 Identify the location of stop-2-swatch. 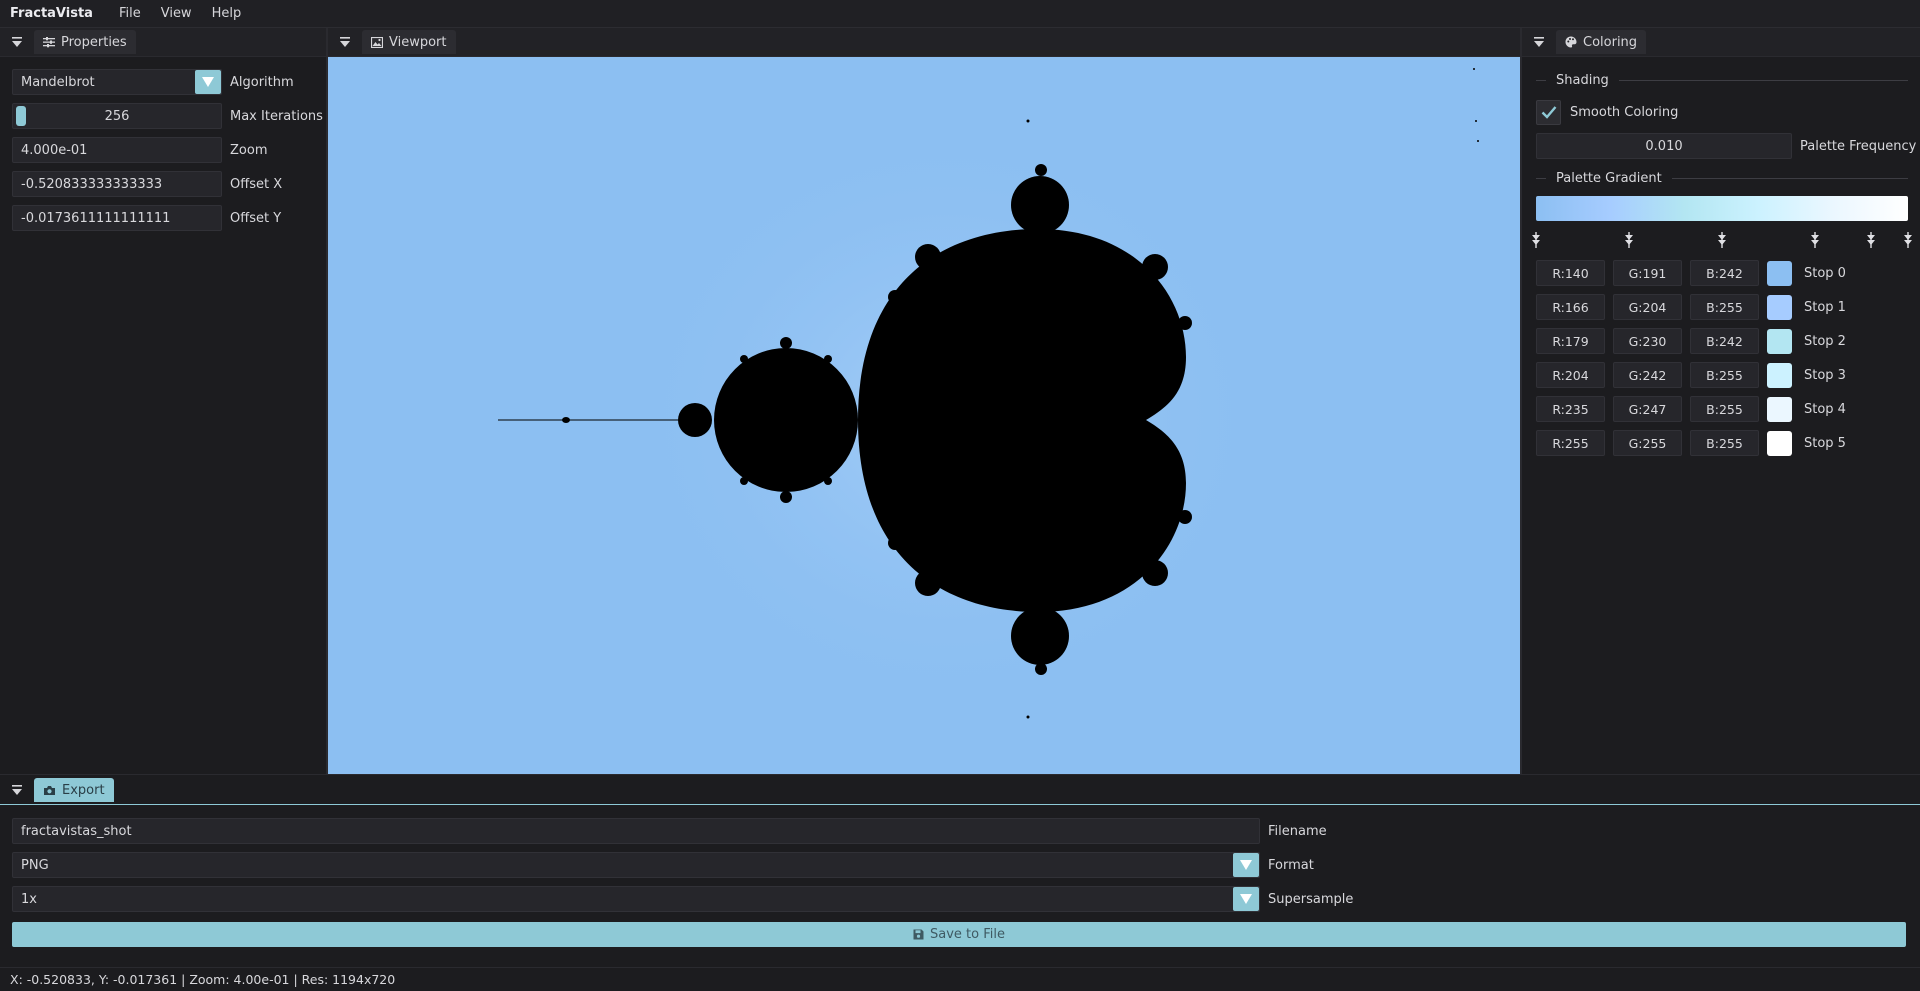
(1779, 341).